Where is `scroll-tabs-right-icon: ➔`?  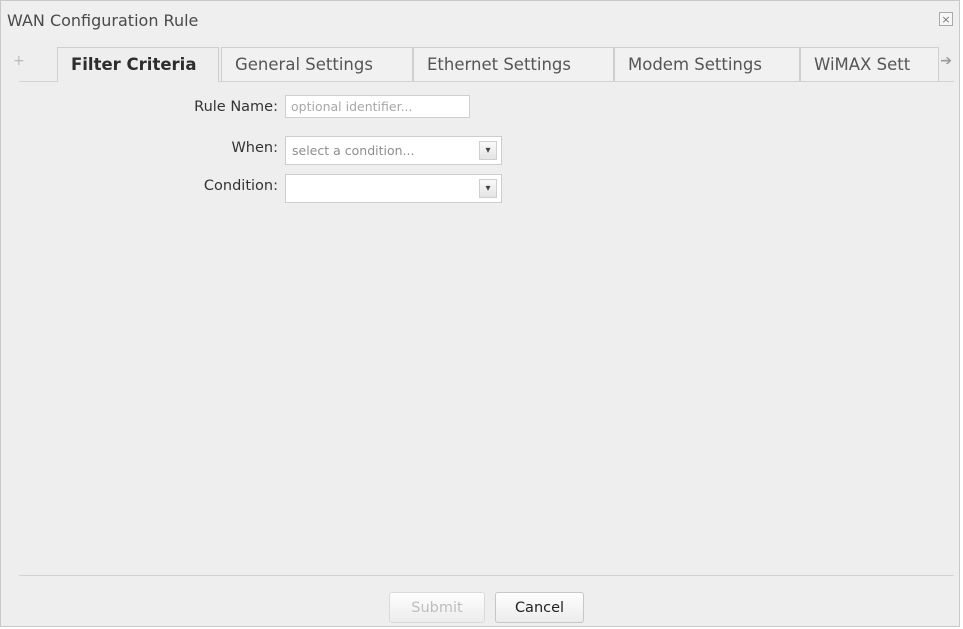
scroll-tabs-right-icon: ➔ is located at coordinates (946, 61).